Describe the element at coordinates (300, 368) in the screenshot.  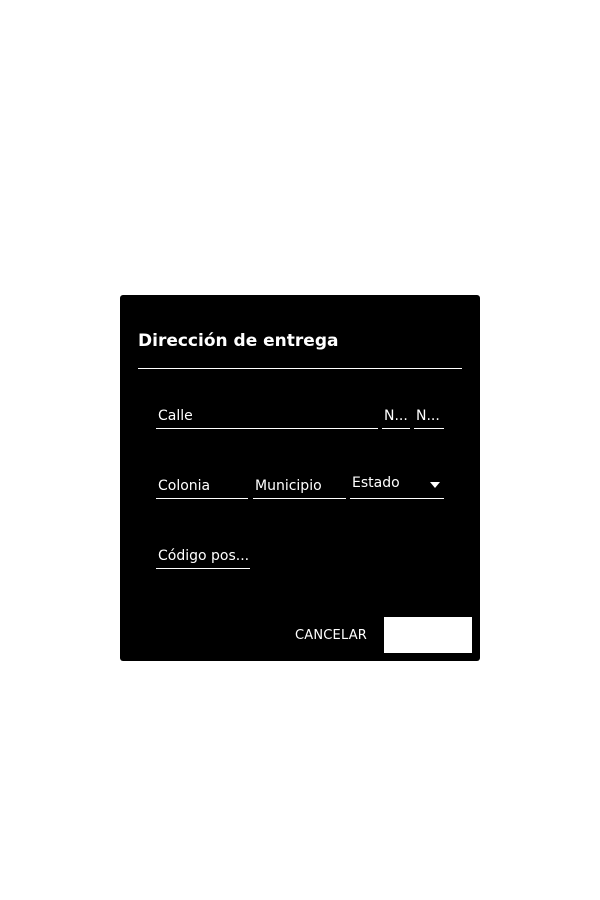
I see `title-divider` at that location.